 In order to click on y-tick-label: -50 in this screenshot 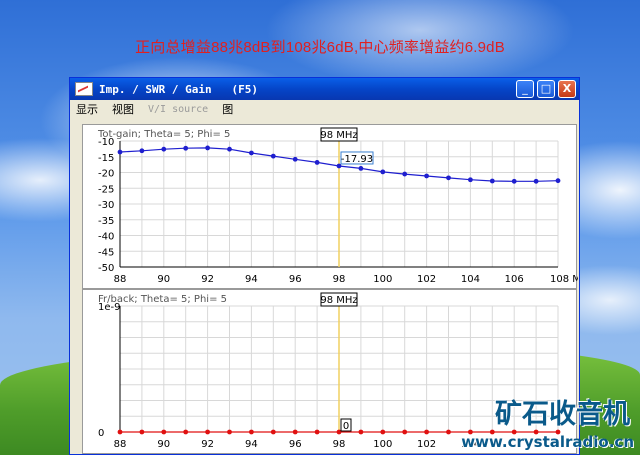, I will do `click(106, 268)`.